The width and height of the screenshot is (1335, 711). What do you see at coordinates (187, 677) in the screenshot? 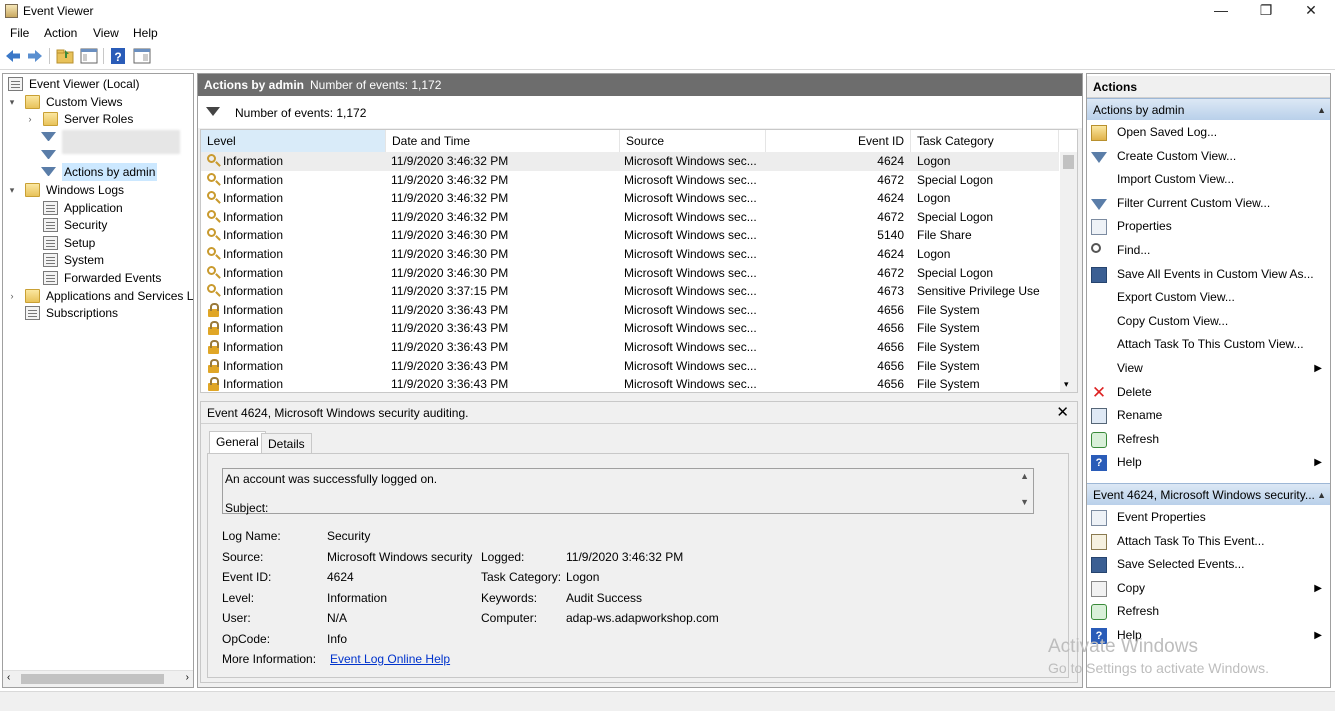
I see `scroll-right-icon: ›` at bounding box center [187, 677].